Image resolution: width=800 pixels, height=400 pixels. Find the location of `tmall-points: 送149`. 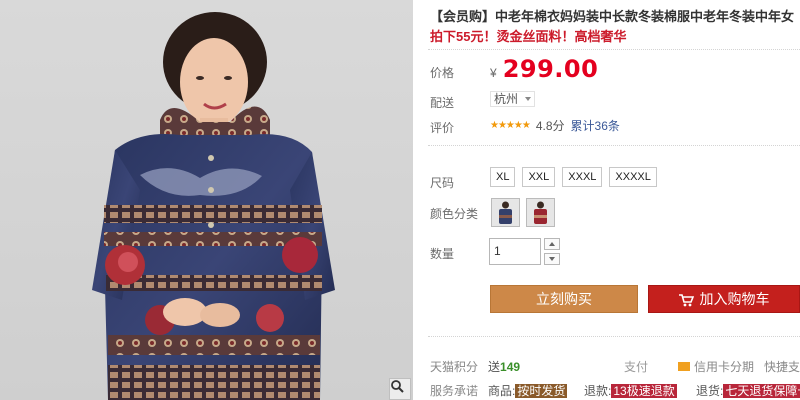

tmall-points: 送149 is located at coordinates (504, 366).